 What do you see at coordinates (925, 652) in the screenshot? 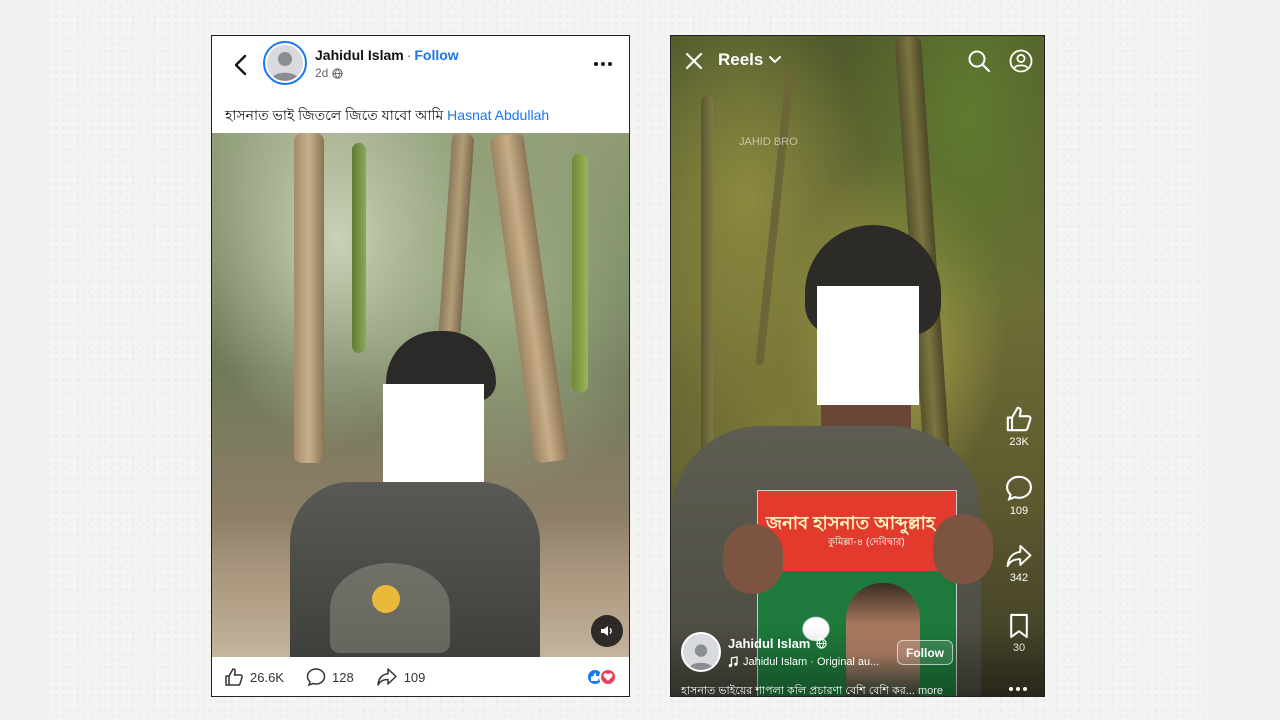
I see `reel-follow-button: Follow` at bounding box center [925, 652].